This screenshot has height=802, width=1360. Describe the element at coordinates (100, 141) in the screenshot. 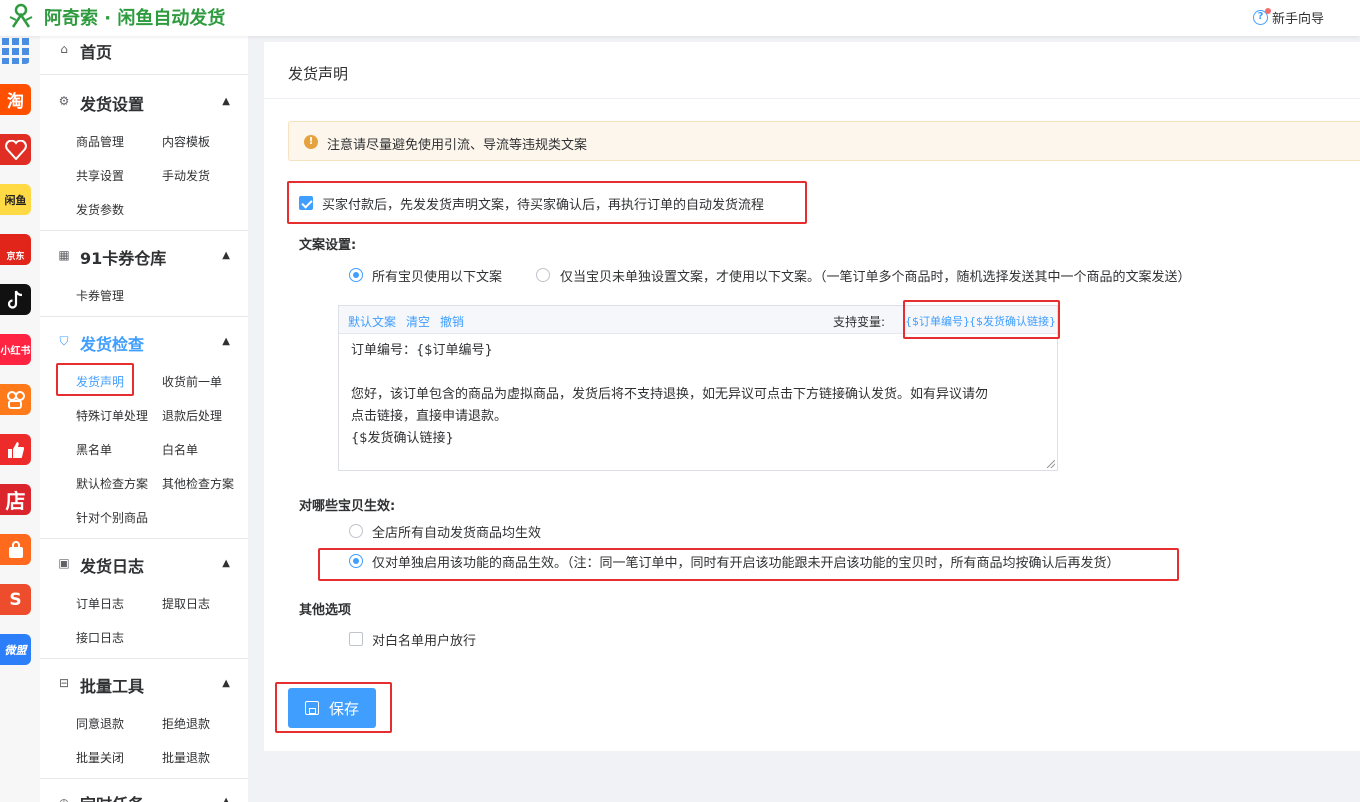

I see `sidebar-item-product-management: 商品管理` at that location.